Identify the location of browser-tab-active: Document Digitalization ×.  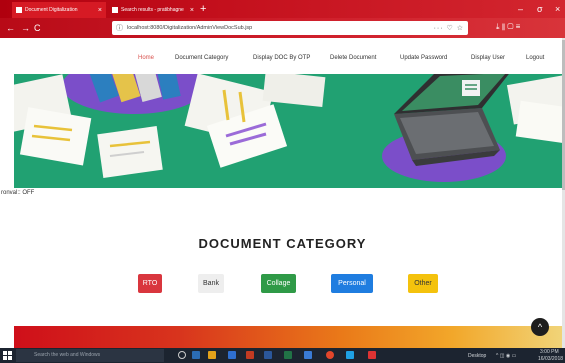
(59, 10).